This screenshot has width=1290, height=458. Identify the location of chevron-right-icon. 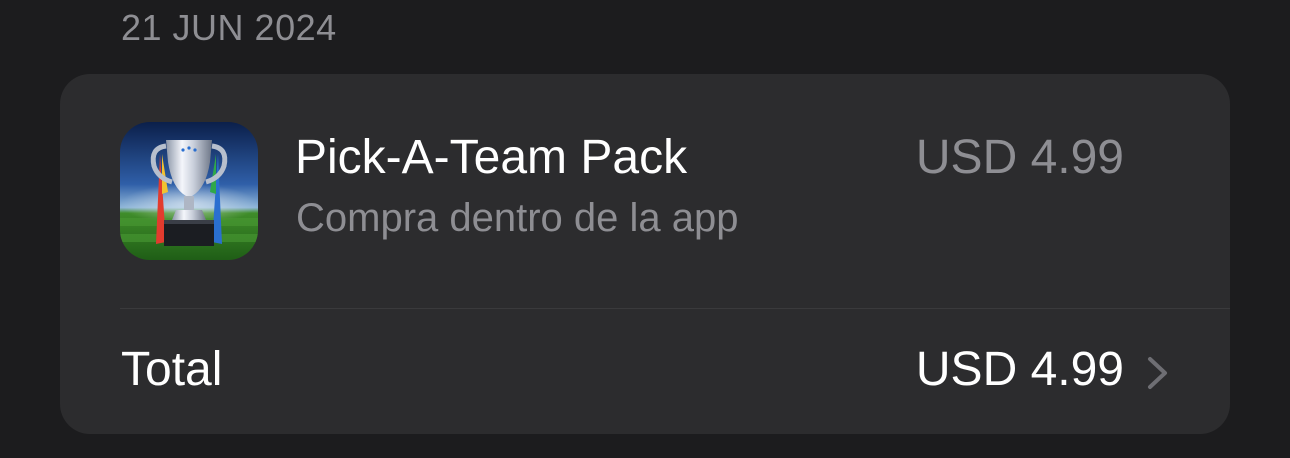
(1158, 373).